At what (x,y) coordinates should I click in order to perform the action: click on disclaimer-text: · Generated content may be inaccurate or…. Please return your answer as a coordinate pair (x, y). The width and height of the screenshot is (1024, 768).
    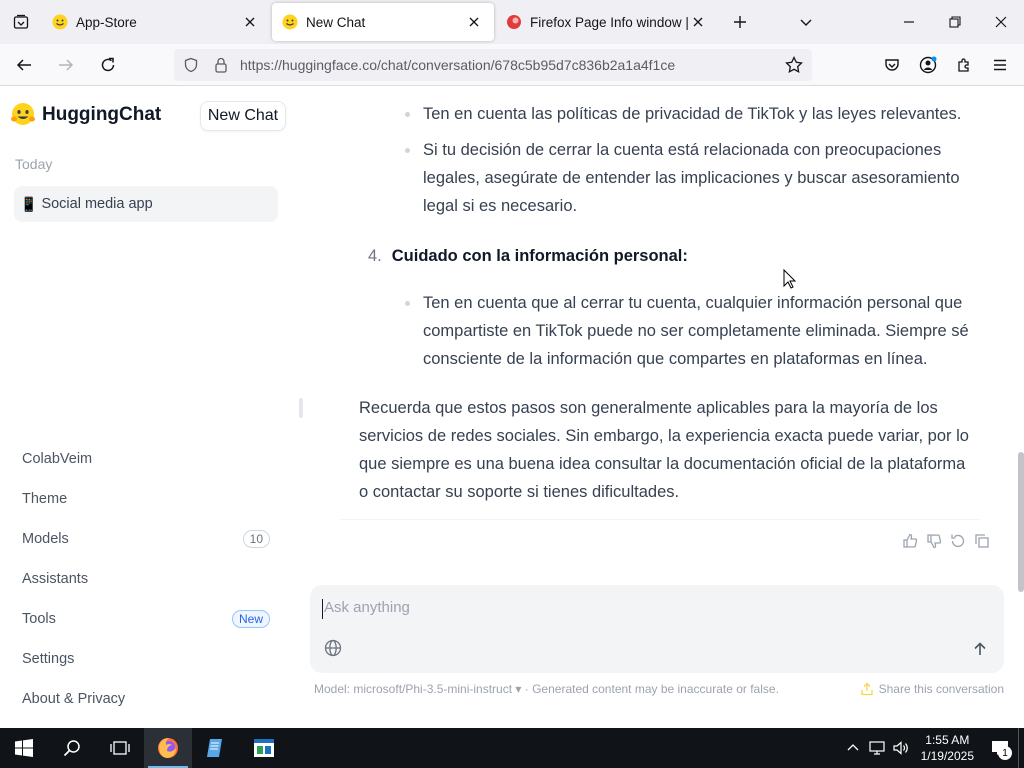
    Looking at the image, I should click on (651, 689).